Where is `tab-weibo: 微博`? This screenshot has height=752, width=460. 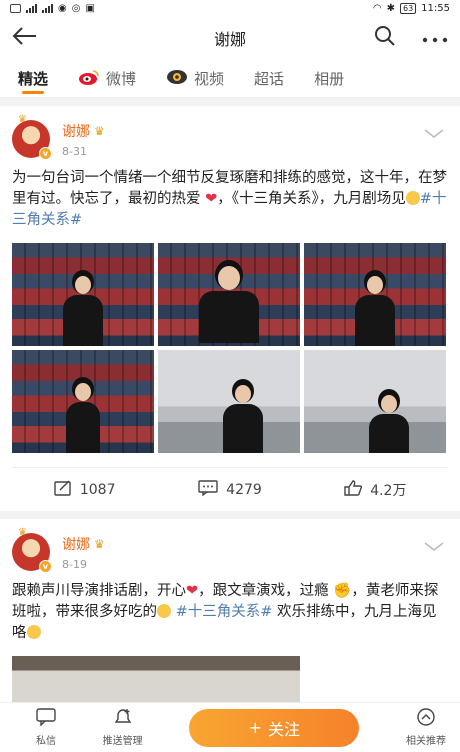
tab-weibo: 微博 is located at coordinates (107, 78).